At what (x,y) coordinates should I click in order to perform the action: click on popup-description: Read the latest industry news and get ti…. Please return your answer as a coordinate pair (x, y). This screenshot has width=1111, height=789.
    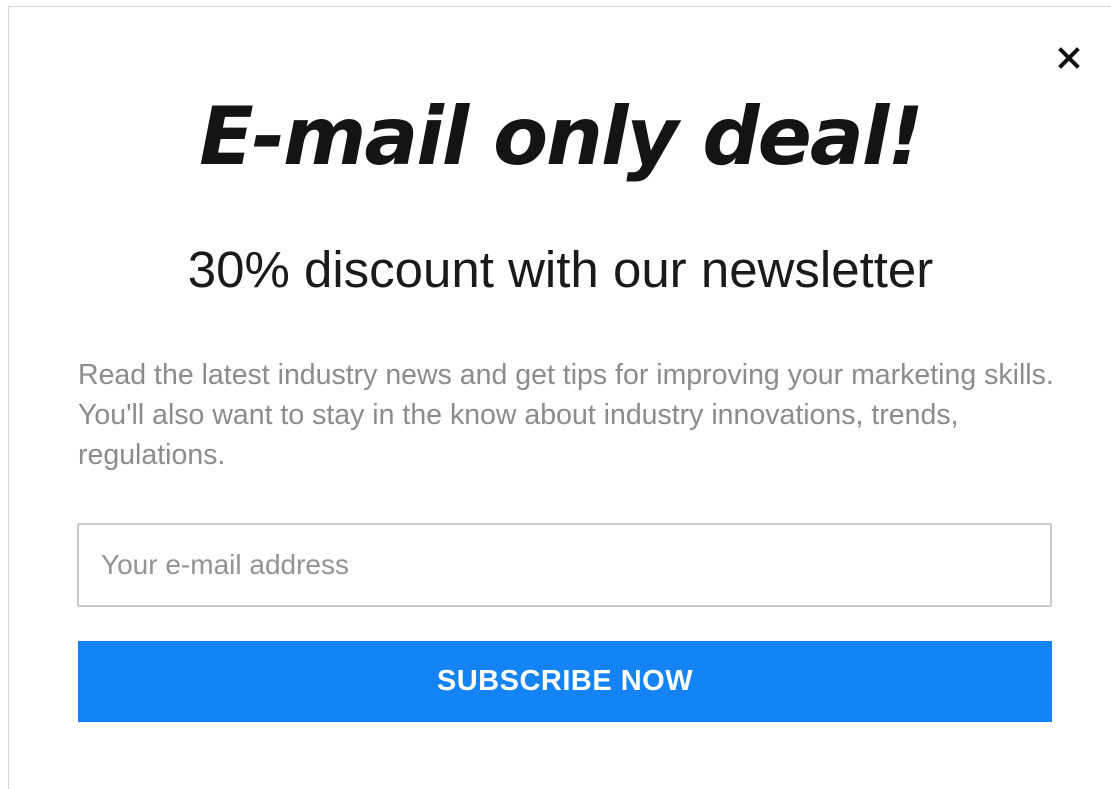
    Looking at the image, I should click on (566, 415).